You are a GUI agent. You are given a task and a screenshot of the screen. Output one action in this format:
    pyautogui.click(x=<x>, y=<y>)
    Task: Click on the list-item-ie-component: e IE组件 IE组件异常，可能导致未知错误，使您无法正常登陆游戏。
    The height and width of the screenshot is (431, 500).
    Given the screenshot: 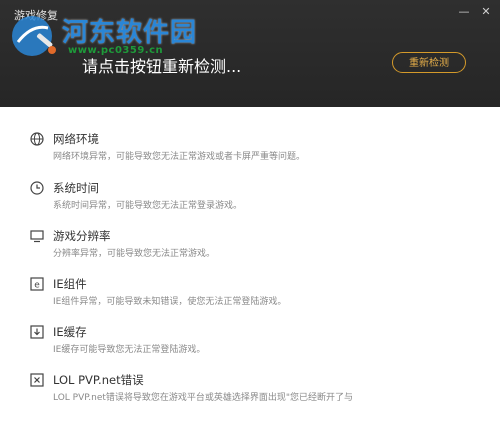 What is the action you would take?
    pyautogui.click(x=250, y=285)
    